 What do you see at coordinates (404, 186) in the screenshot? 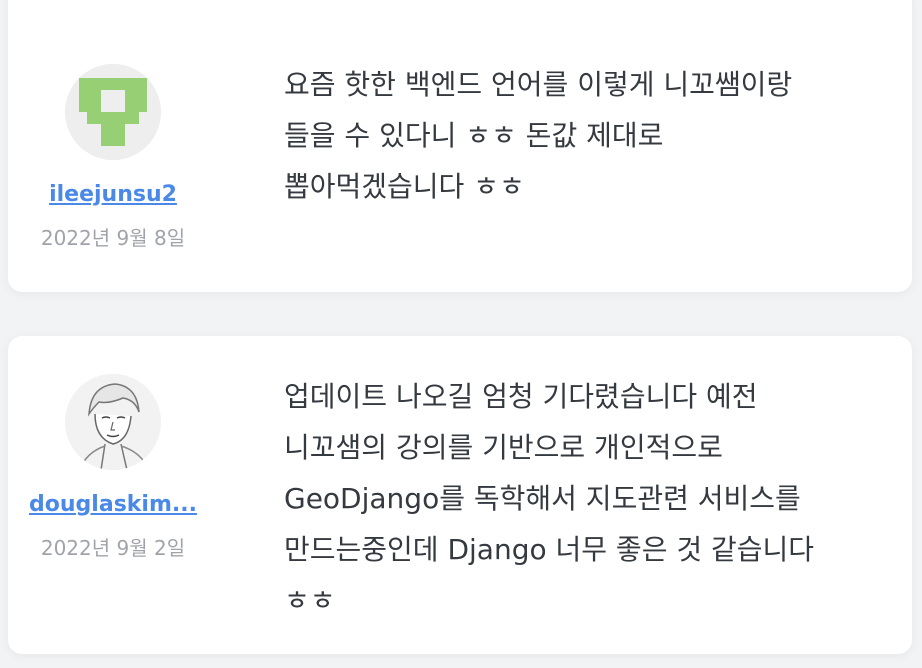
I see `comment-line: 뽑아먹겠습니다 ㅎㅎ` at bounding box center [404, 186].